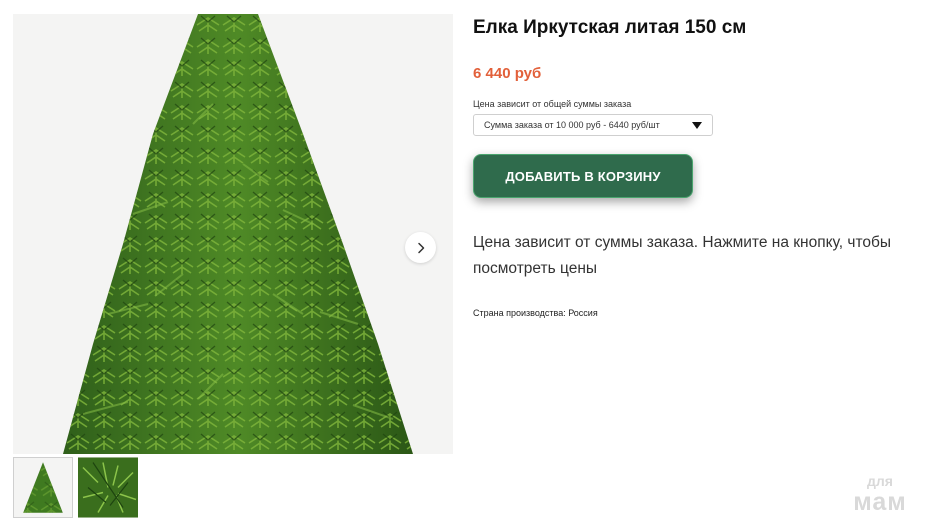 This screenshot has width=930, height=530. I want to click on needles-closeup-icon, so click(108, 487).